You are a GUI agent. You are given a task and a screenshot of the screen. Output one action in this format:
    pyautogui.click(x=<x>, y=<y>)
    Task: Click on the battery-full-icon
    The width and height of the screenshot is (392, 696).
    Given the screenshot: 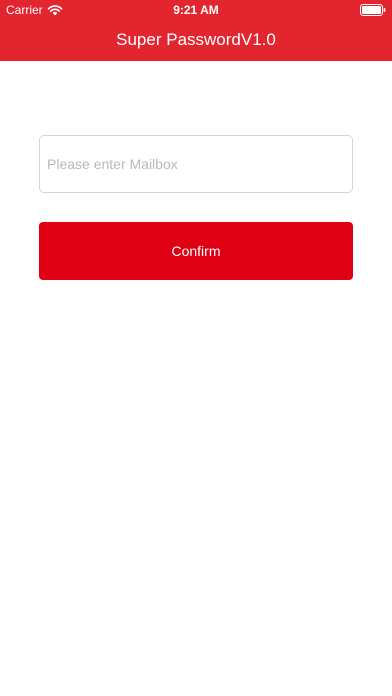 What is the action you would take?
    pyautogui.click(x=373, y=10)
    